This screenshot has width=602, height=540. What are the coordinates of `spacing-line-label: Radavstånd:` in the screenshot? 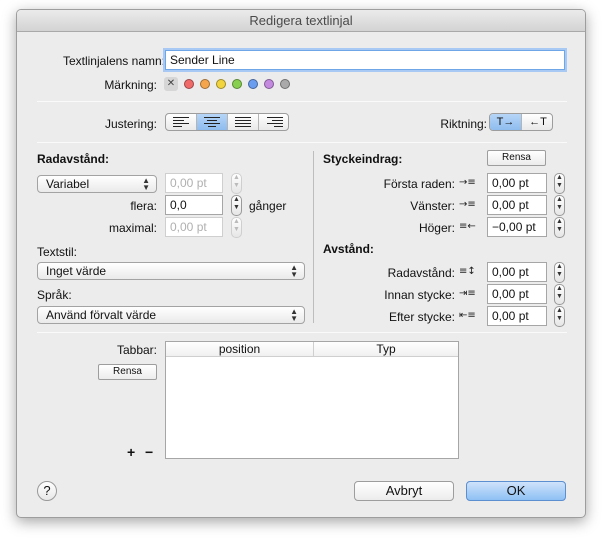 It's located at (421, 273).